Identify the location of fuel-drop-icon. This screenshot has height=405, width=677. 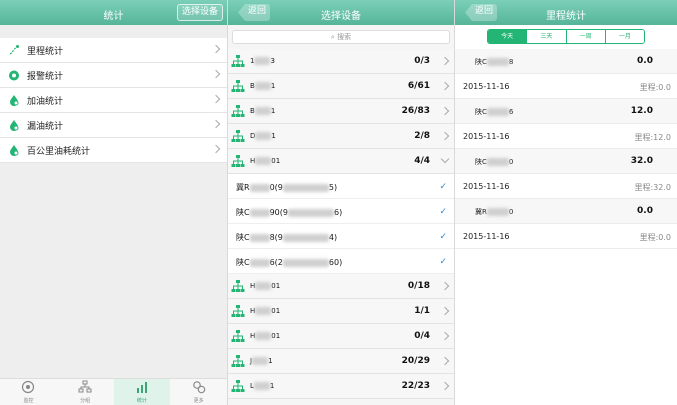
(14, 100).